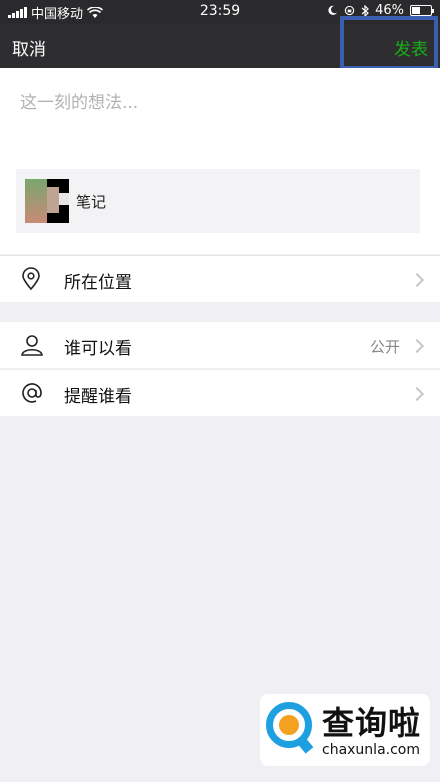 Image resolution: width=440 pixels, height=782 pixels. Describe the element at coordinates (98, 283) in the screenshot. I see `location-label: 所在位置` at that location.